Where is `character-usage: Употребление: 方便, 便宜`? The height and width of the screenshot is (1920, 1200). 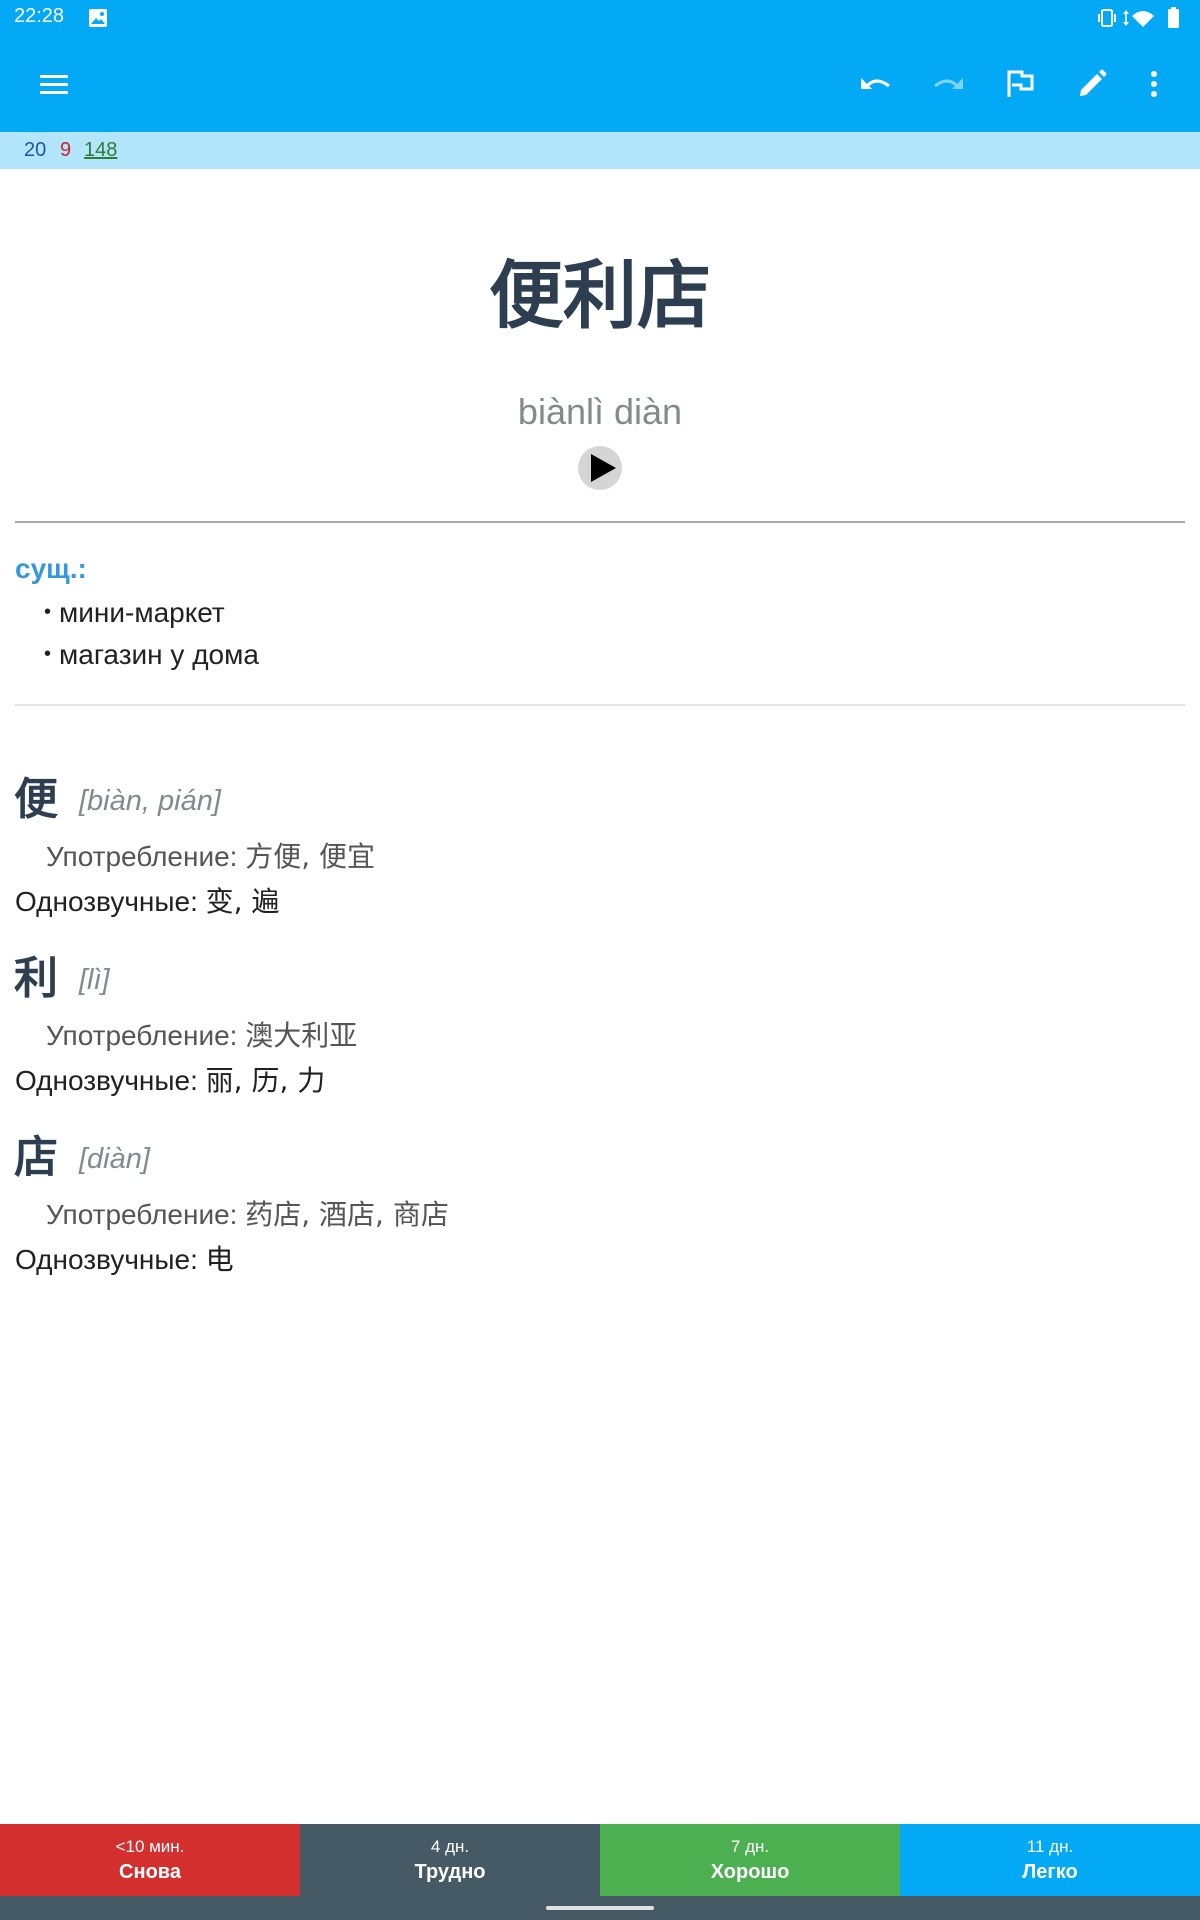
character-usage: Употребление: 方便, 便宜 is located at coordinates (211, 856).